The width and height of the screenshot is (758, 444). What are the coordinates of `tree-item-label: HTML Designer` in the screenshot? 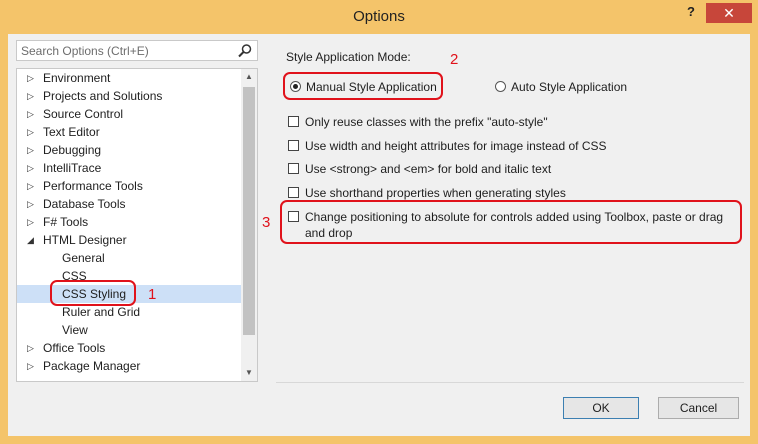 It's located at (85, 240).